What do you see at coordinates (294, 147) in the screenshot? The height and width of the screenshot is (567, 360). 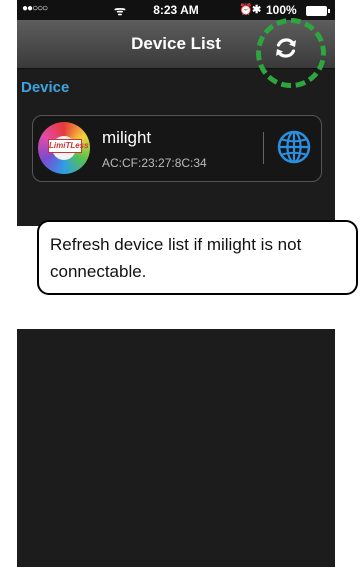 I see `globe-icon` at bounding box center [294, 147].